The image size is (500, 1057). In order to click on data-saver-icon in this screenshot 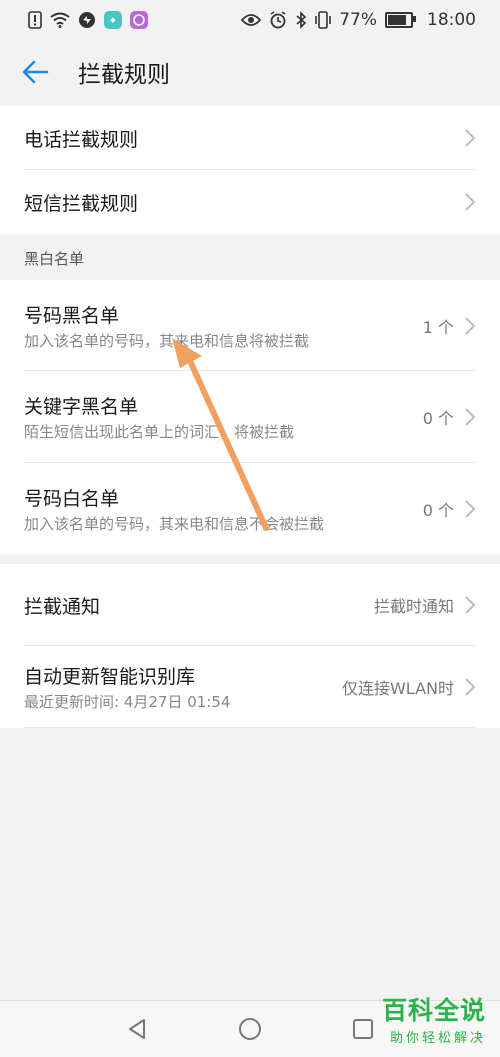, I will do `click(87, 20)`.